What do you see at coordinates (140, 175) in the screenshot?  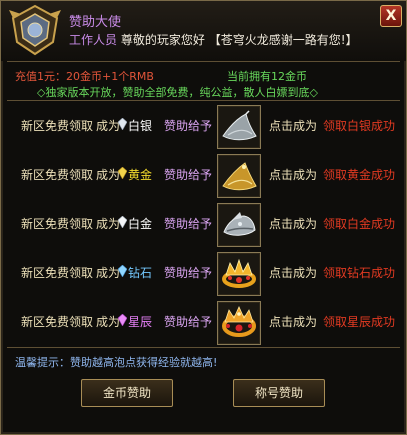 I see `tier-name-gold: 黄金` at bounding box center [140, 175].